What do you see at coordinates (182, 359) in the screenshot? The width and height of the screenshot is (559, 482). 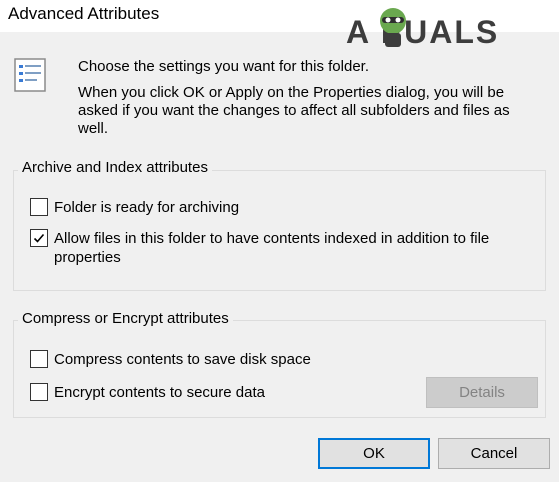 I see `compress-contents-label: Compress contents to save disk space` at bounding box center [182, 359].